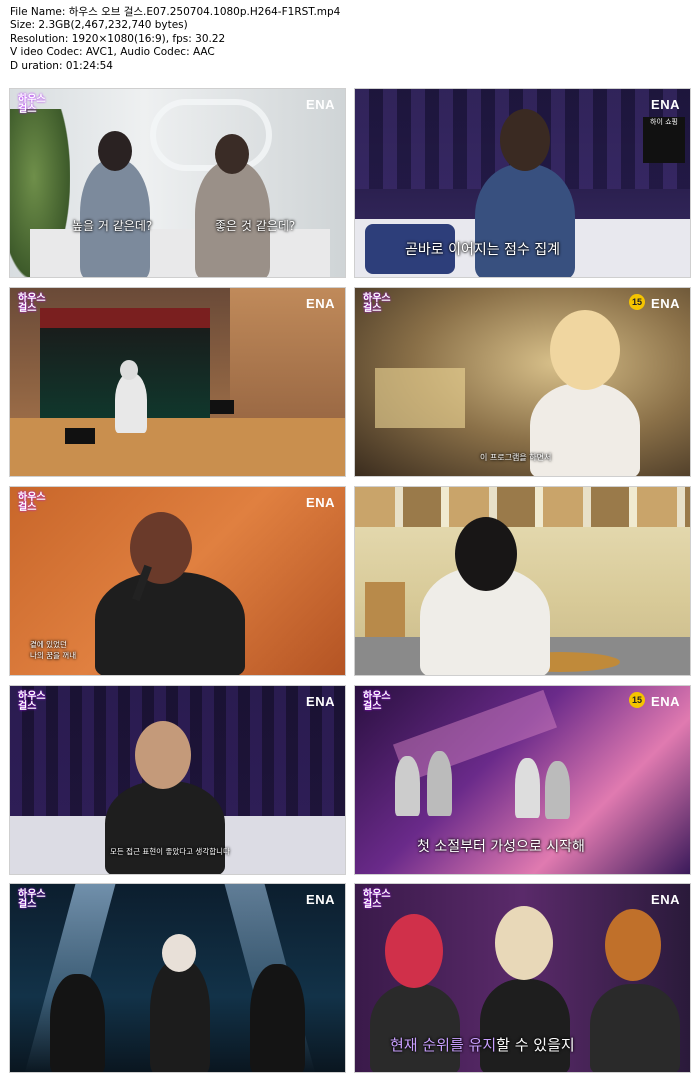  Describe the element at coordinates (255, 226) in the screenshot. I see `caption-right: 좋은 것 같은데?` at that location.